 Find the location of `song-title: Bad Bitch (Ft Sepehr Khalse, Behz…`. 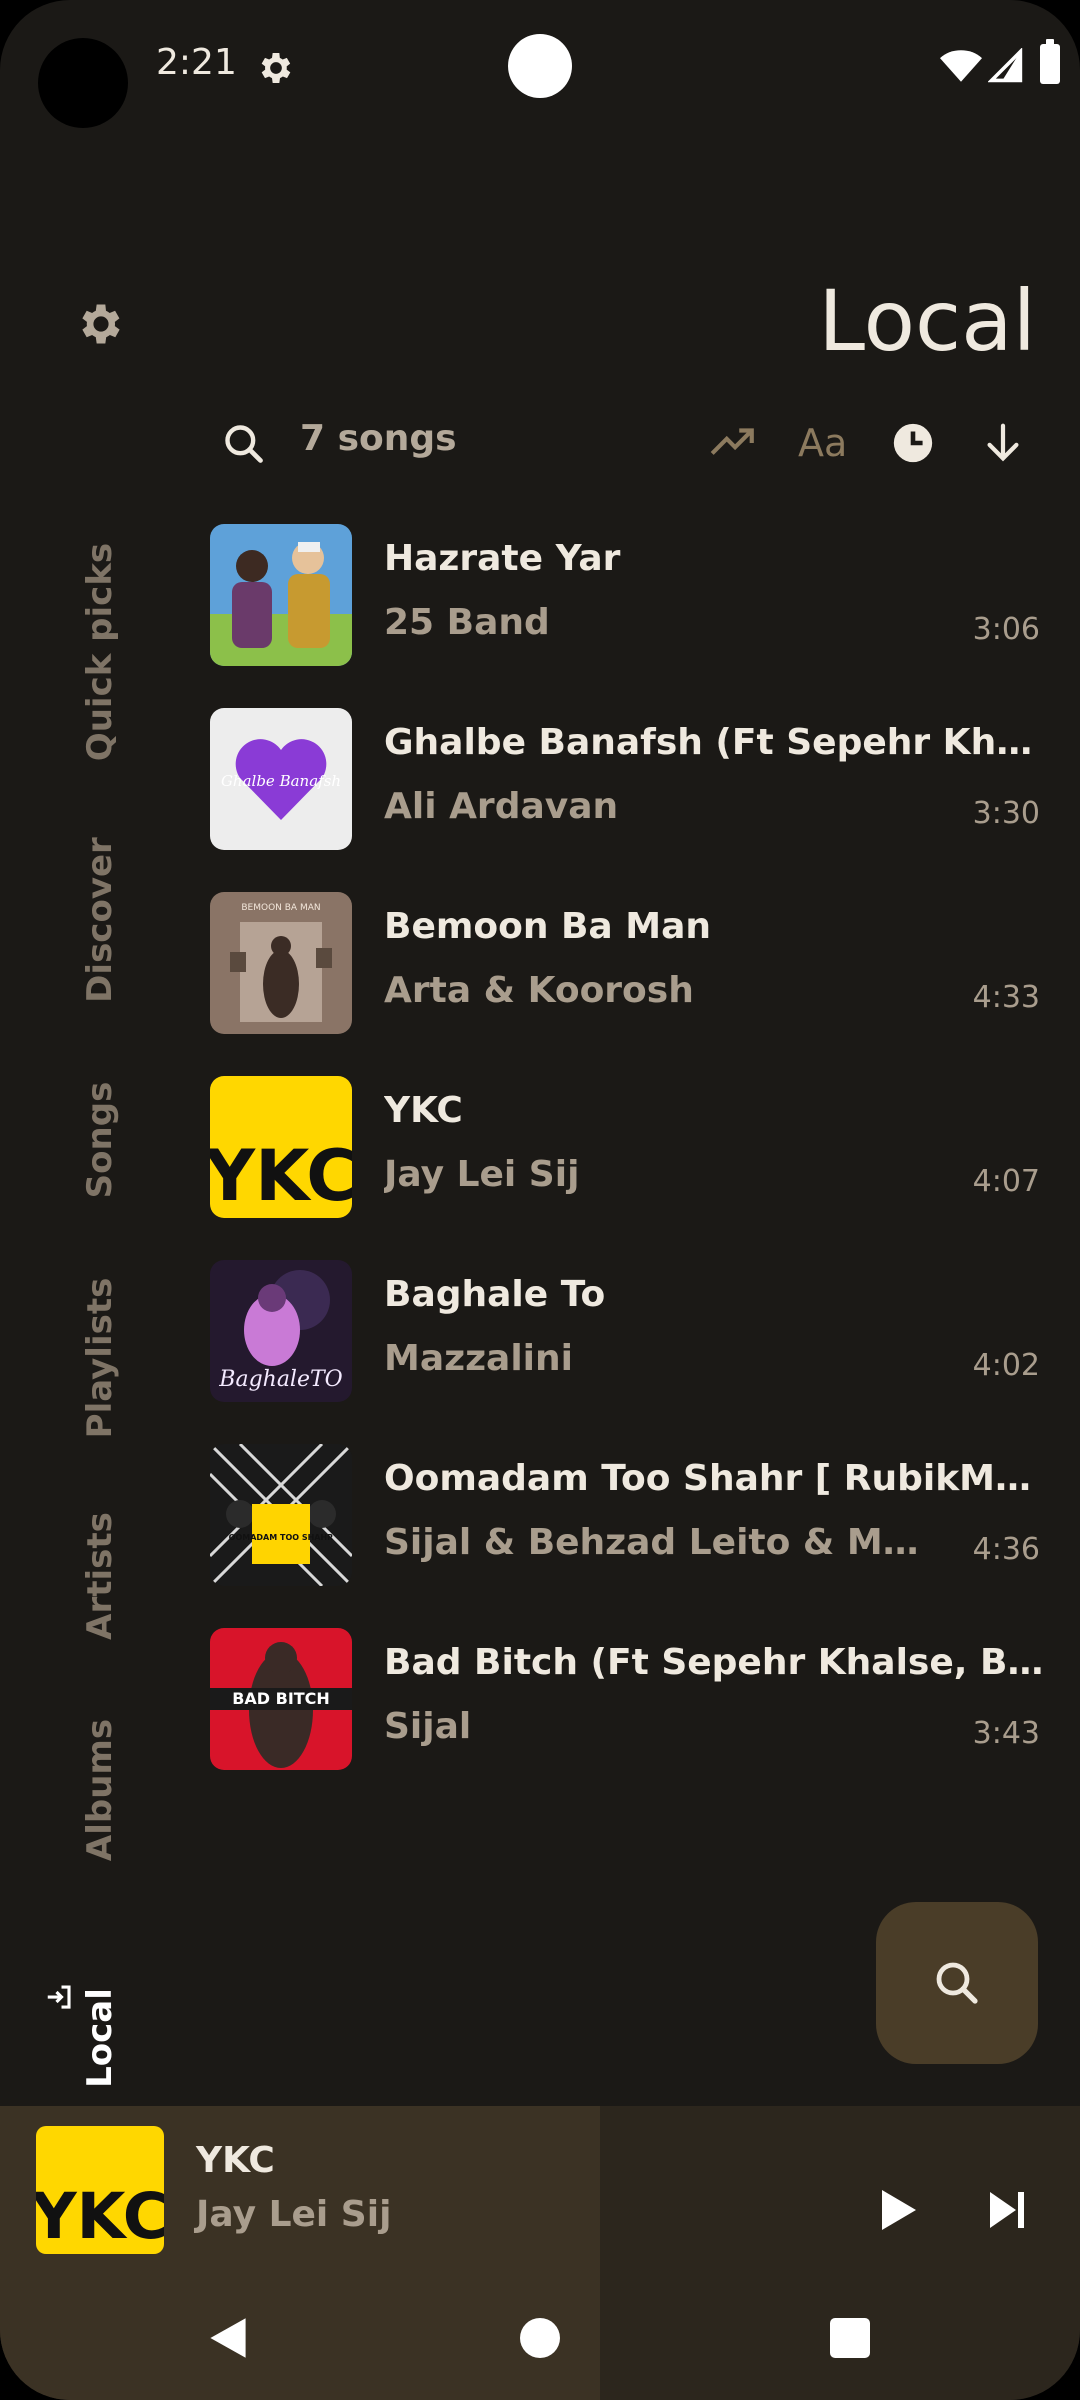

song-title: Bad Bitch (Ft Sepehr Khalse, Behz… is located at coordinates (714, 1662).